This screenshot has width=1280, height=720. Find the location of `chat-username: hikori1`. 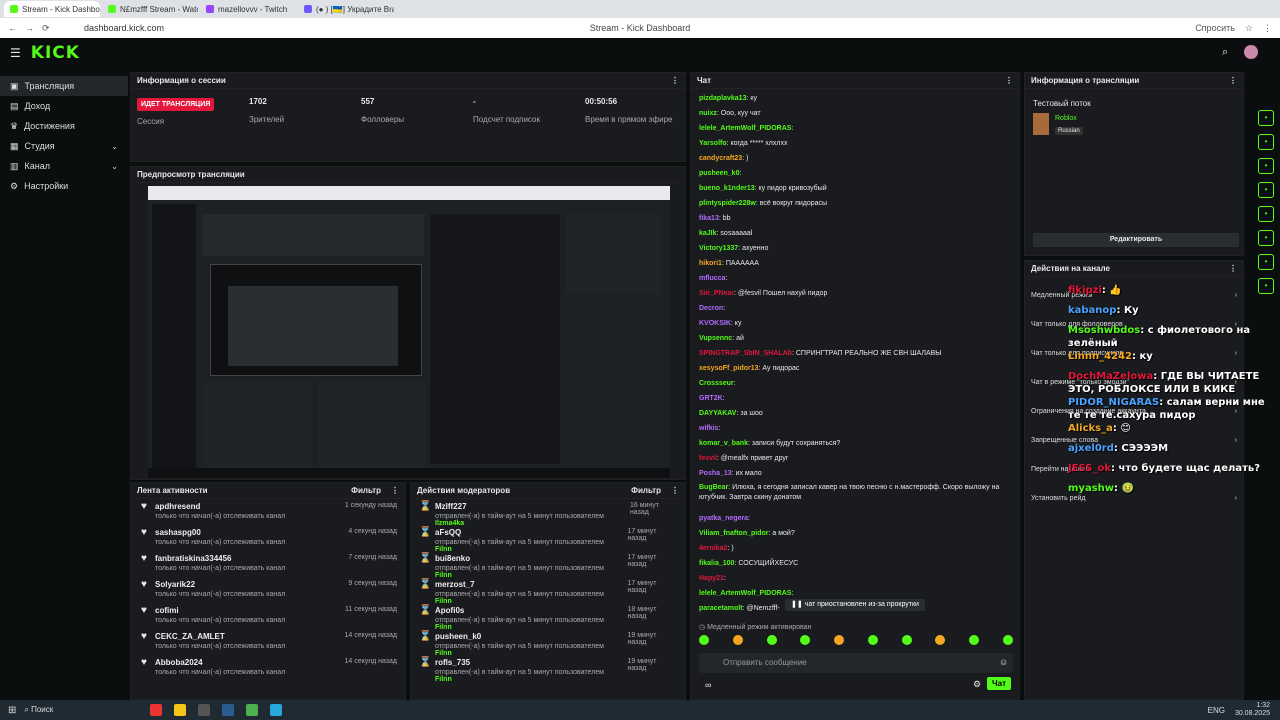

chat-username: hikori1 is located at coordinates (710, 263).